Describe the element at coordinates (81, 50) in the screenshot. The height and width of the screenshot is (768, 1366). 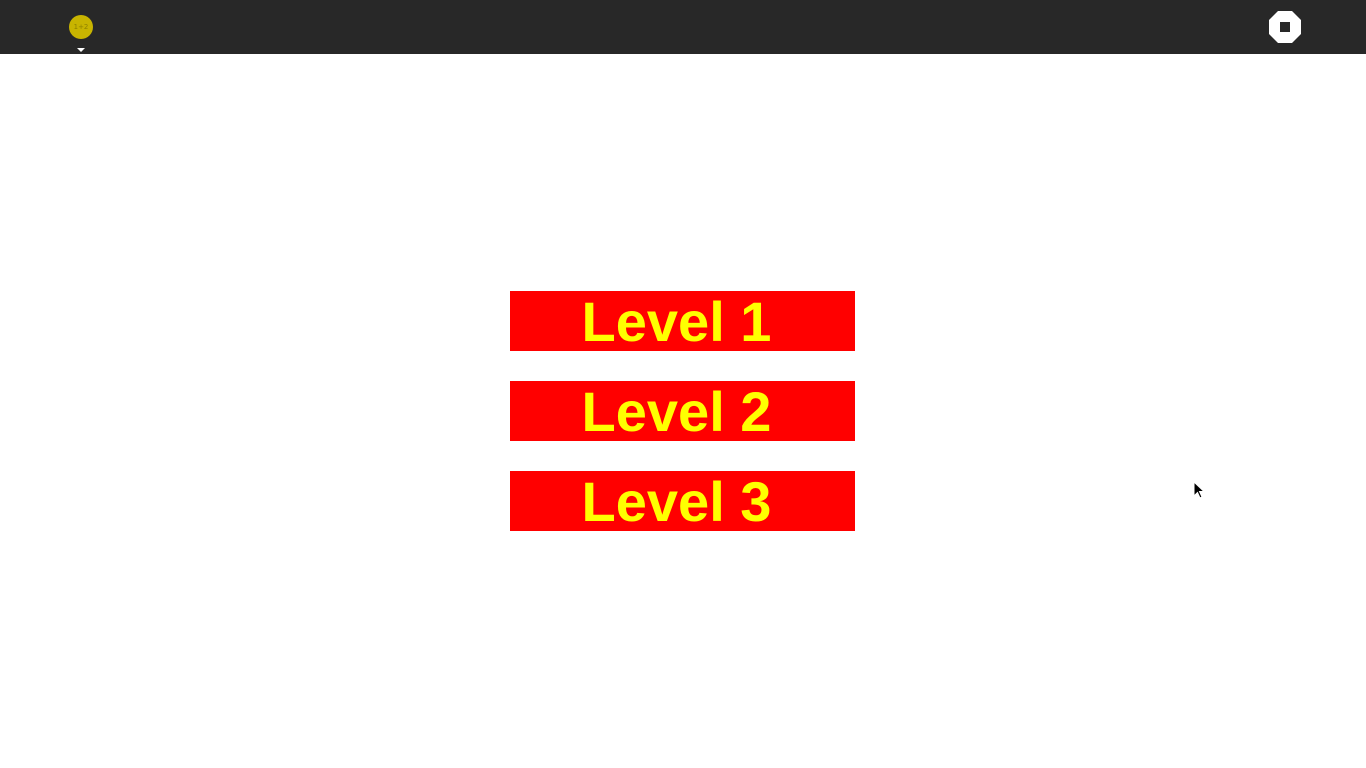
I see `chevron-down-icon` at that location.